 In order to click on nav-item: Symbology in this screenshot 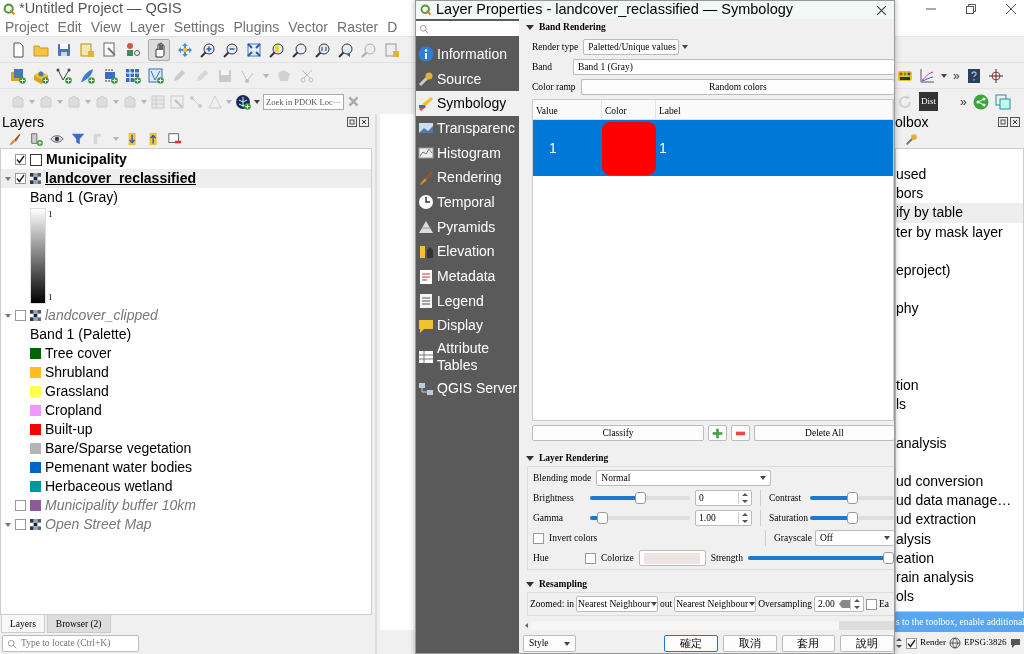, I will do `click(467, 104)`.